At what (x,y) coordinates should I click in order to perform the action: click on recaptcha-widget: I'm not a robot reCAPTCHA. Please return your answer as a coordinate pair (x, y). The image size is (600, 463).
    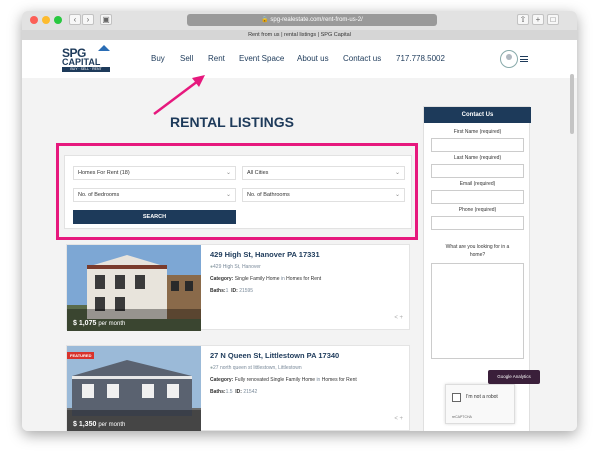
    Looking at the image, I should click on (480, 404).